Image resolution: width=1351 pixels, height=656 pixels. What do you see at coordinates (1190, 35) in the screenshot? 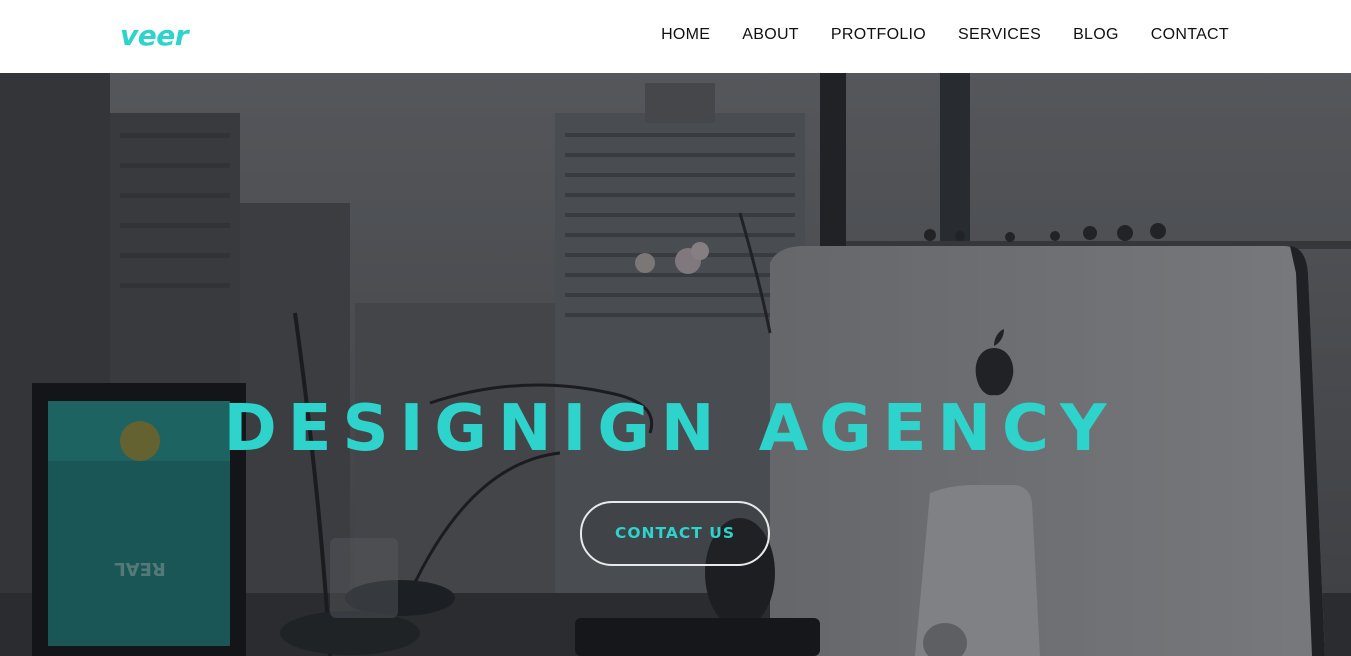
I see `nav-item-contact: CONTACT` at bounding box center [1190, 35].